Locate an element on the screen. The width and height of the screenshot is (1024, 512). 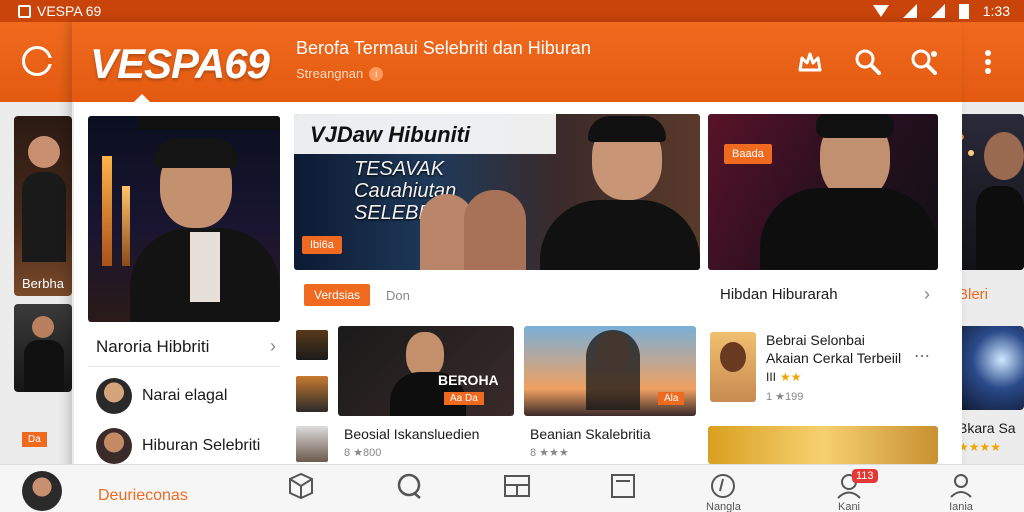
more-horiz-icon: ⋯ is located at coordinates (922, 356).